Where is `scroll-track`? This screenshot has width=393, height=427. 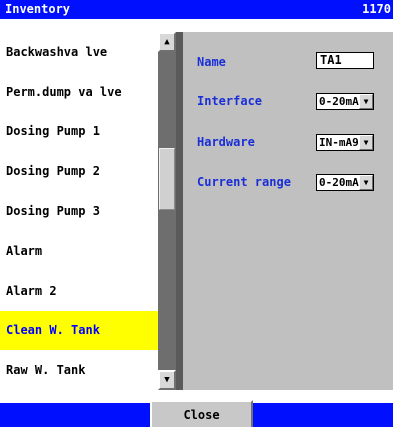
scroll-track is located at coordinates (167, 211).